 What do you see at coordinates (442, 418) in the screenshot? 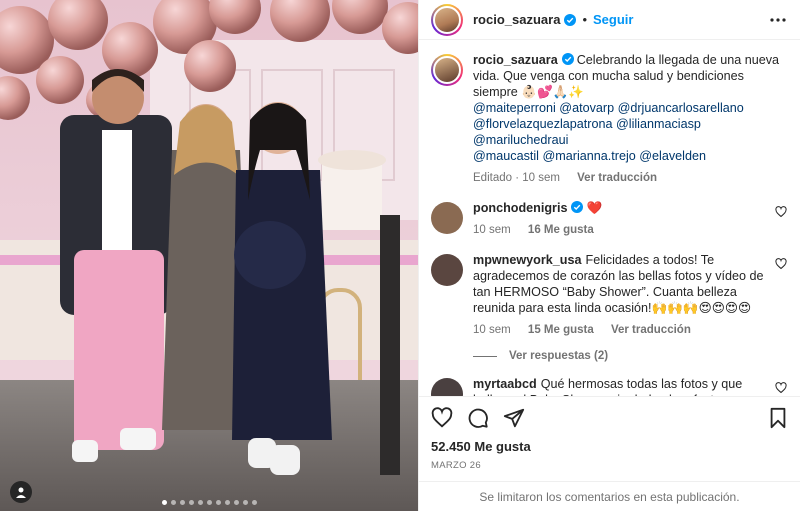
I see `heart-icon` at bounding box center [442, 418].